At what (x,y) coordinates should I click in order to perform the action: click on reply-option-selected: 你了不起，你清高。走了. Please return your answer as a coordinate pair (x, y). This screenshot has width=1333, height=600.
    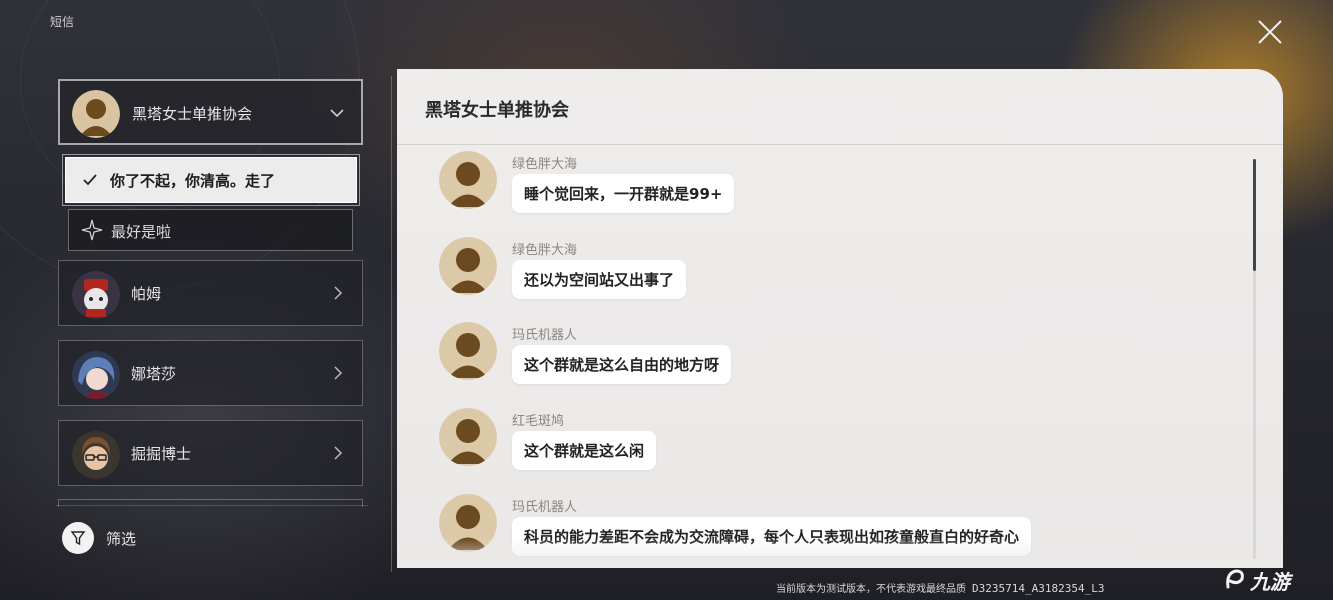
    Looking at the image, I should click on (211, 180).